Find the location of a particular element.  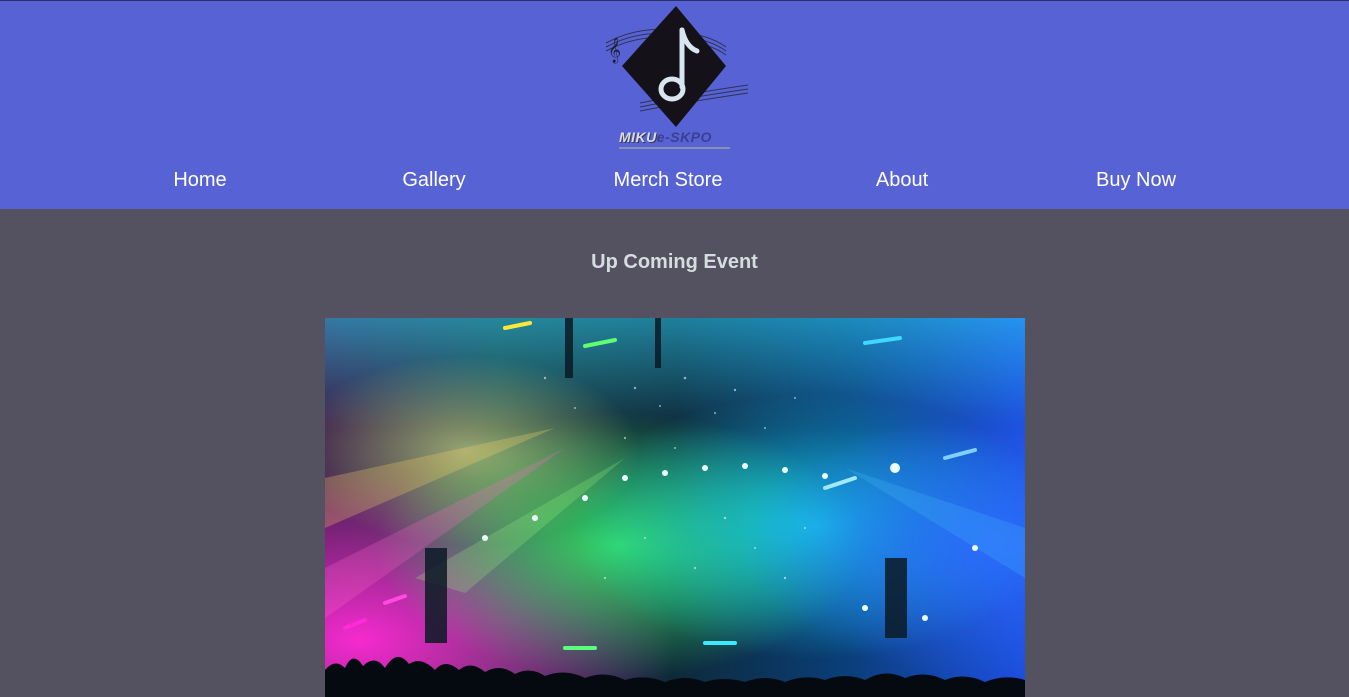

nav-about: About is located at coordinates (902, 180).